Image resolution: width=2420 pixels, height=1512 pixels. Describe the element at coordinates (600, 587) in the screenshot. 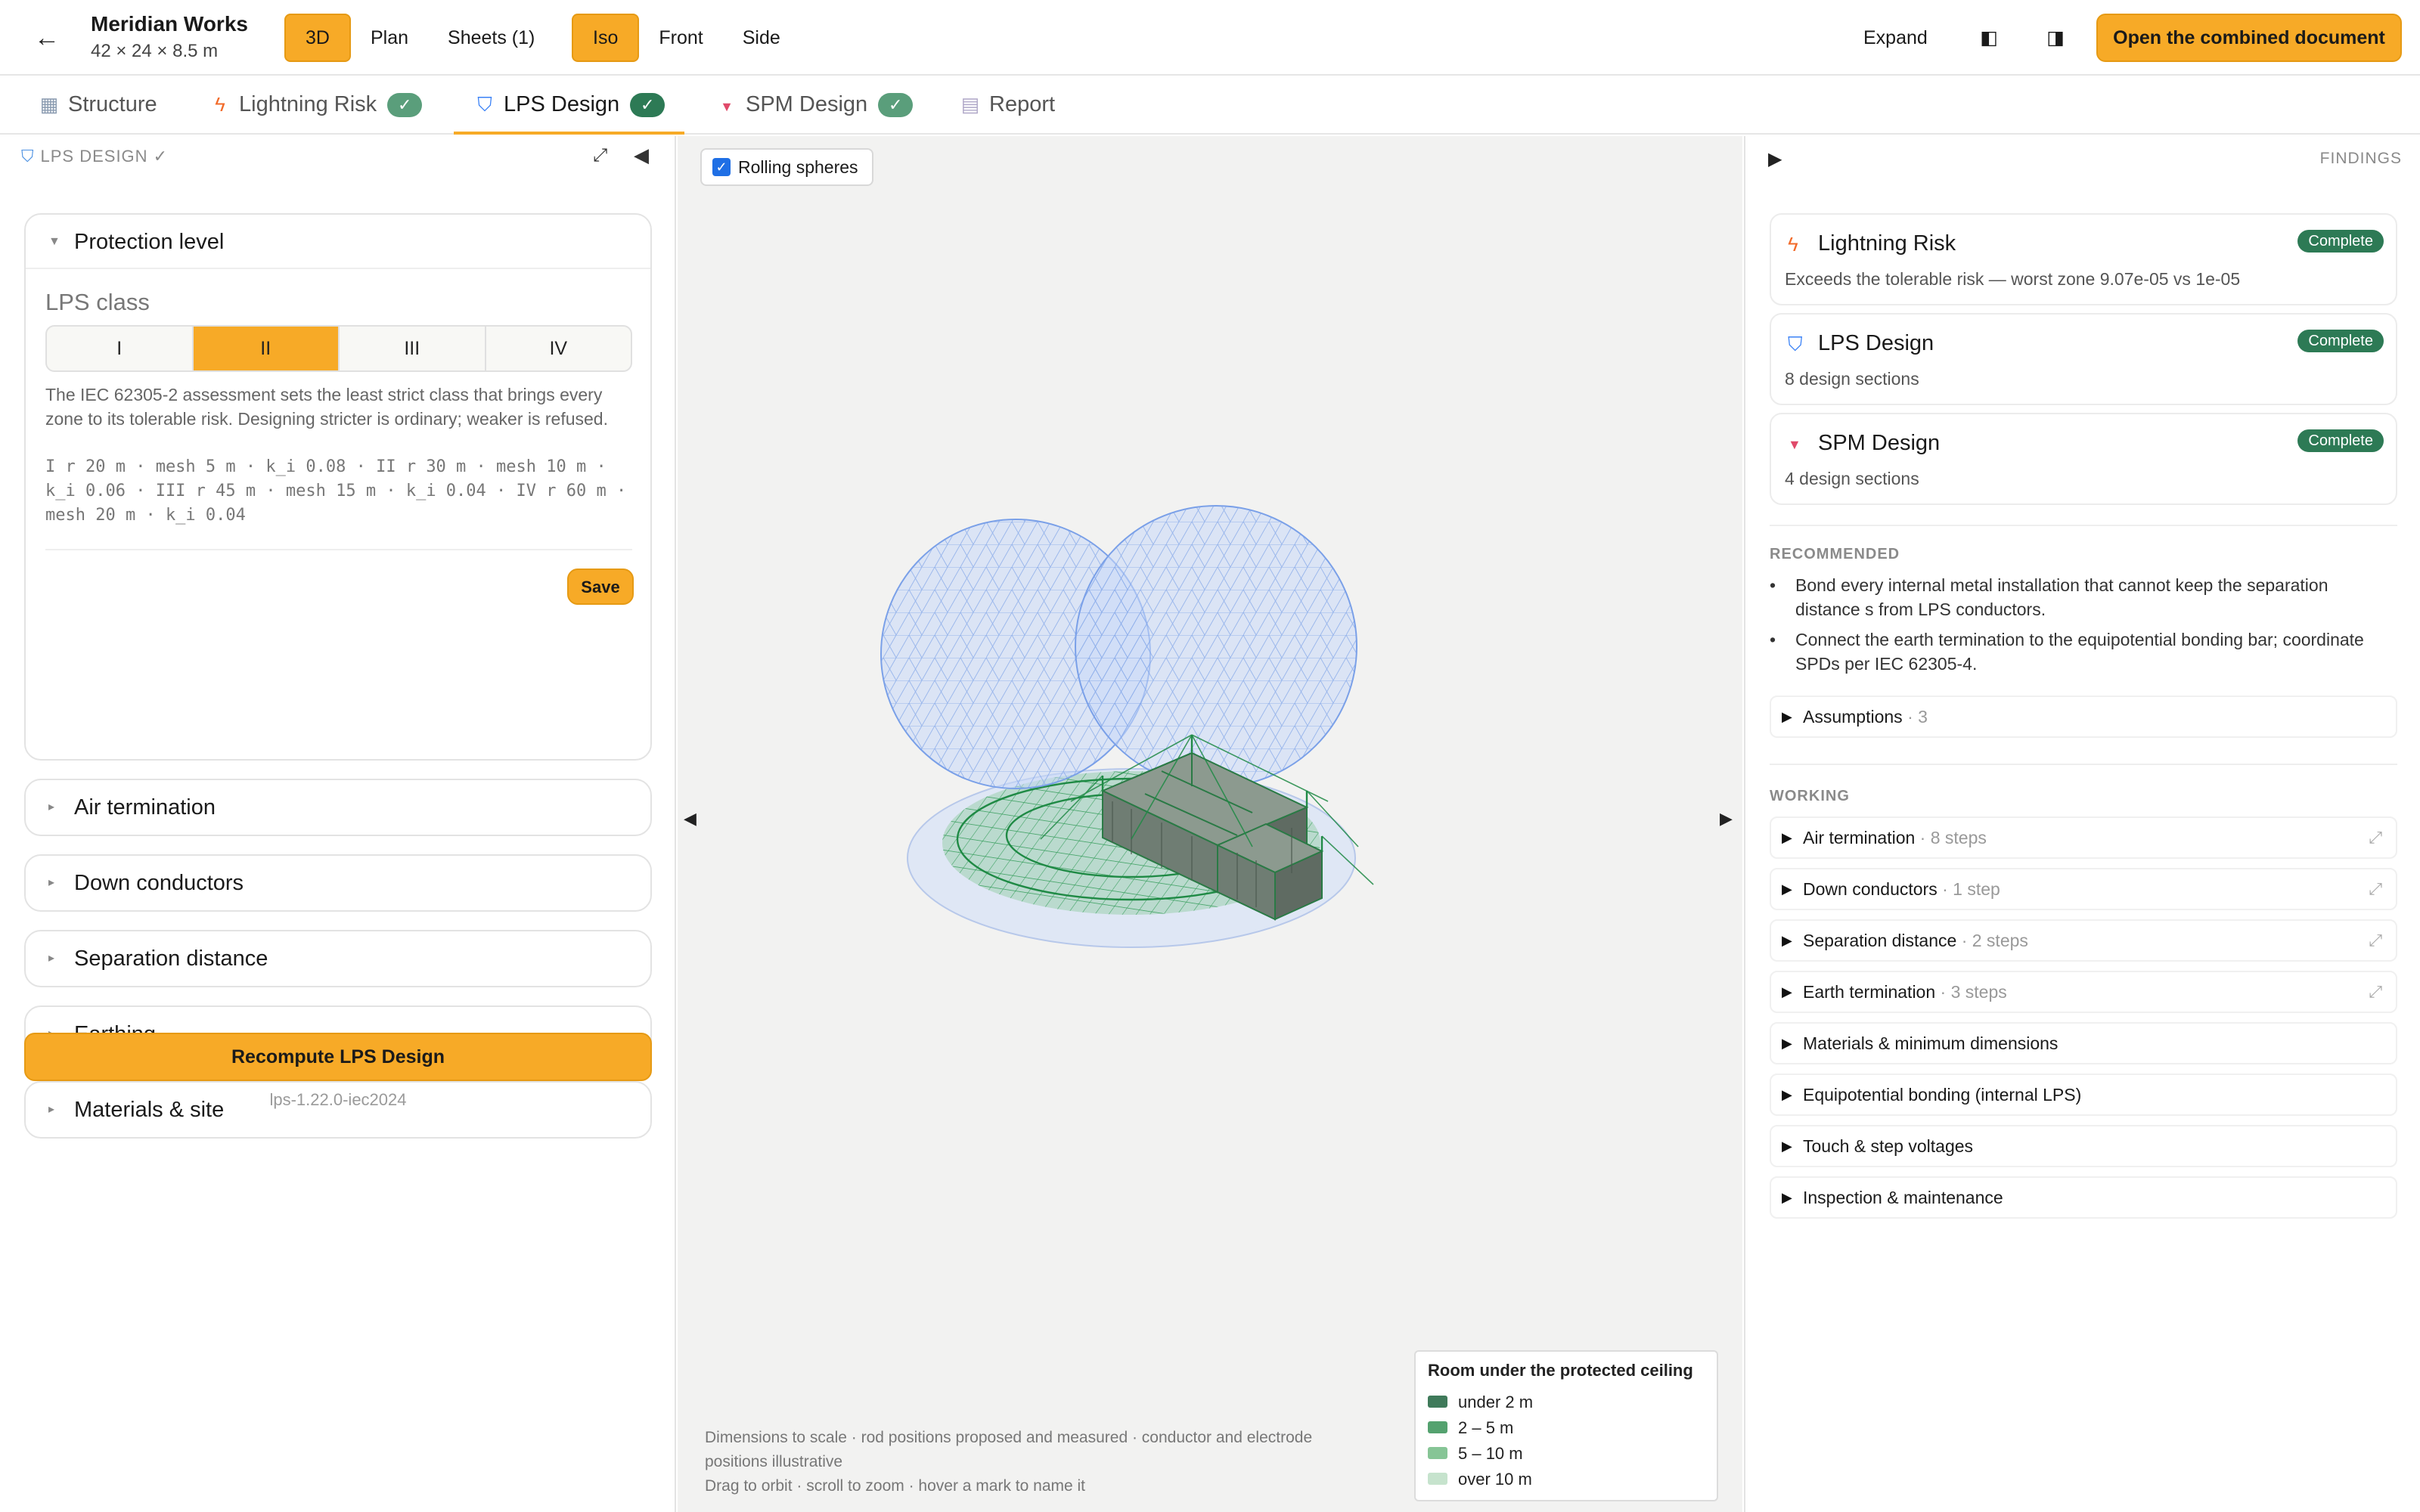

I see `save-button: Save` at that location.